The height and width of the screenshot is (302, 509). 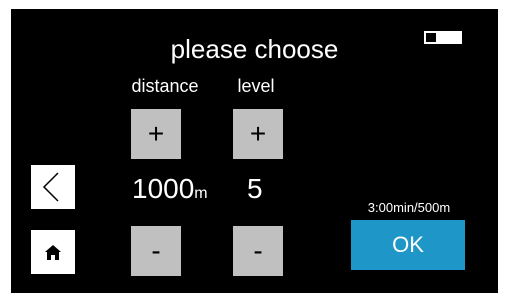 What do you see at coordinates (256, 86) in the screenshot?
I see `level-label: level` at bounding box center [256, 86].